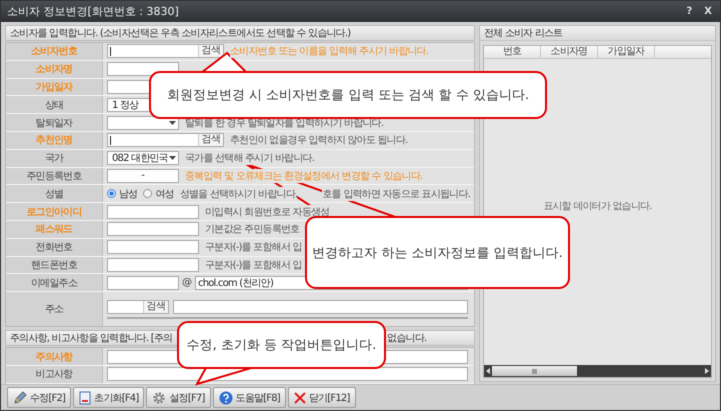 This screenshot has width=721, height=411. What do you see at coordinates (54, 247) in the screenshot?
I see `label-text: 전화번호` at bounding box center [54, 247].